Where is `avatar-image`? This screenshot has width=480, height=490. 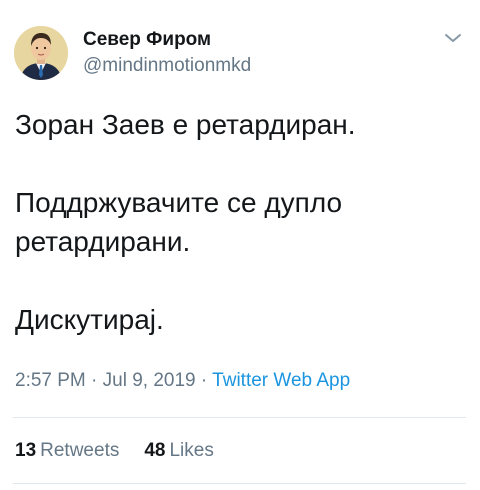
avatar-image is located at coordinates (41, 53).